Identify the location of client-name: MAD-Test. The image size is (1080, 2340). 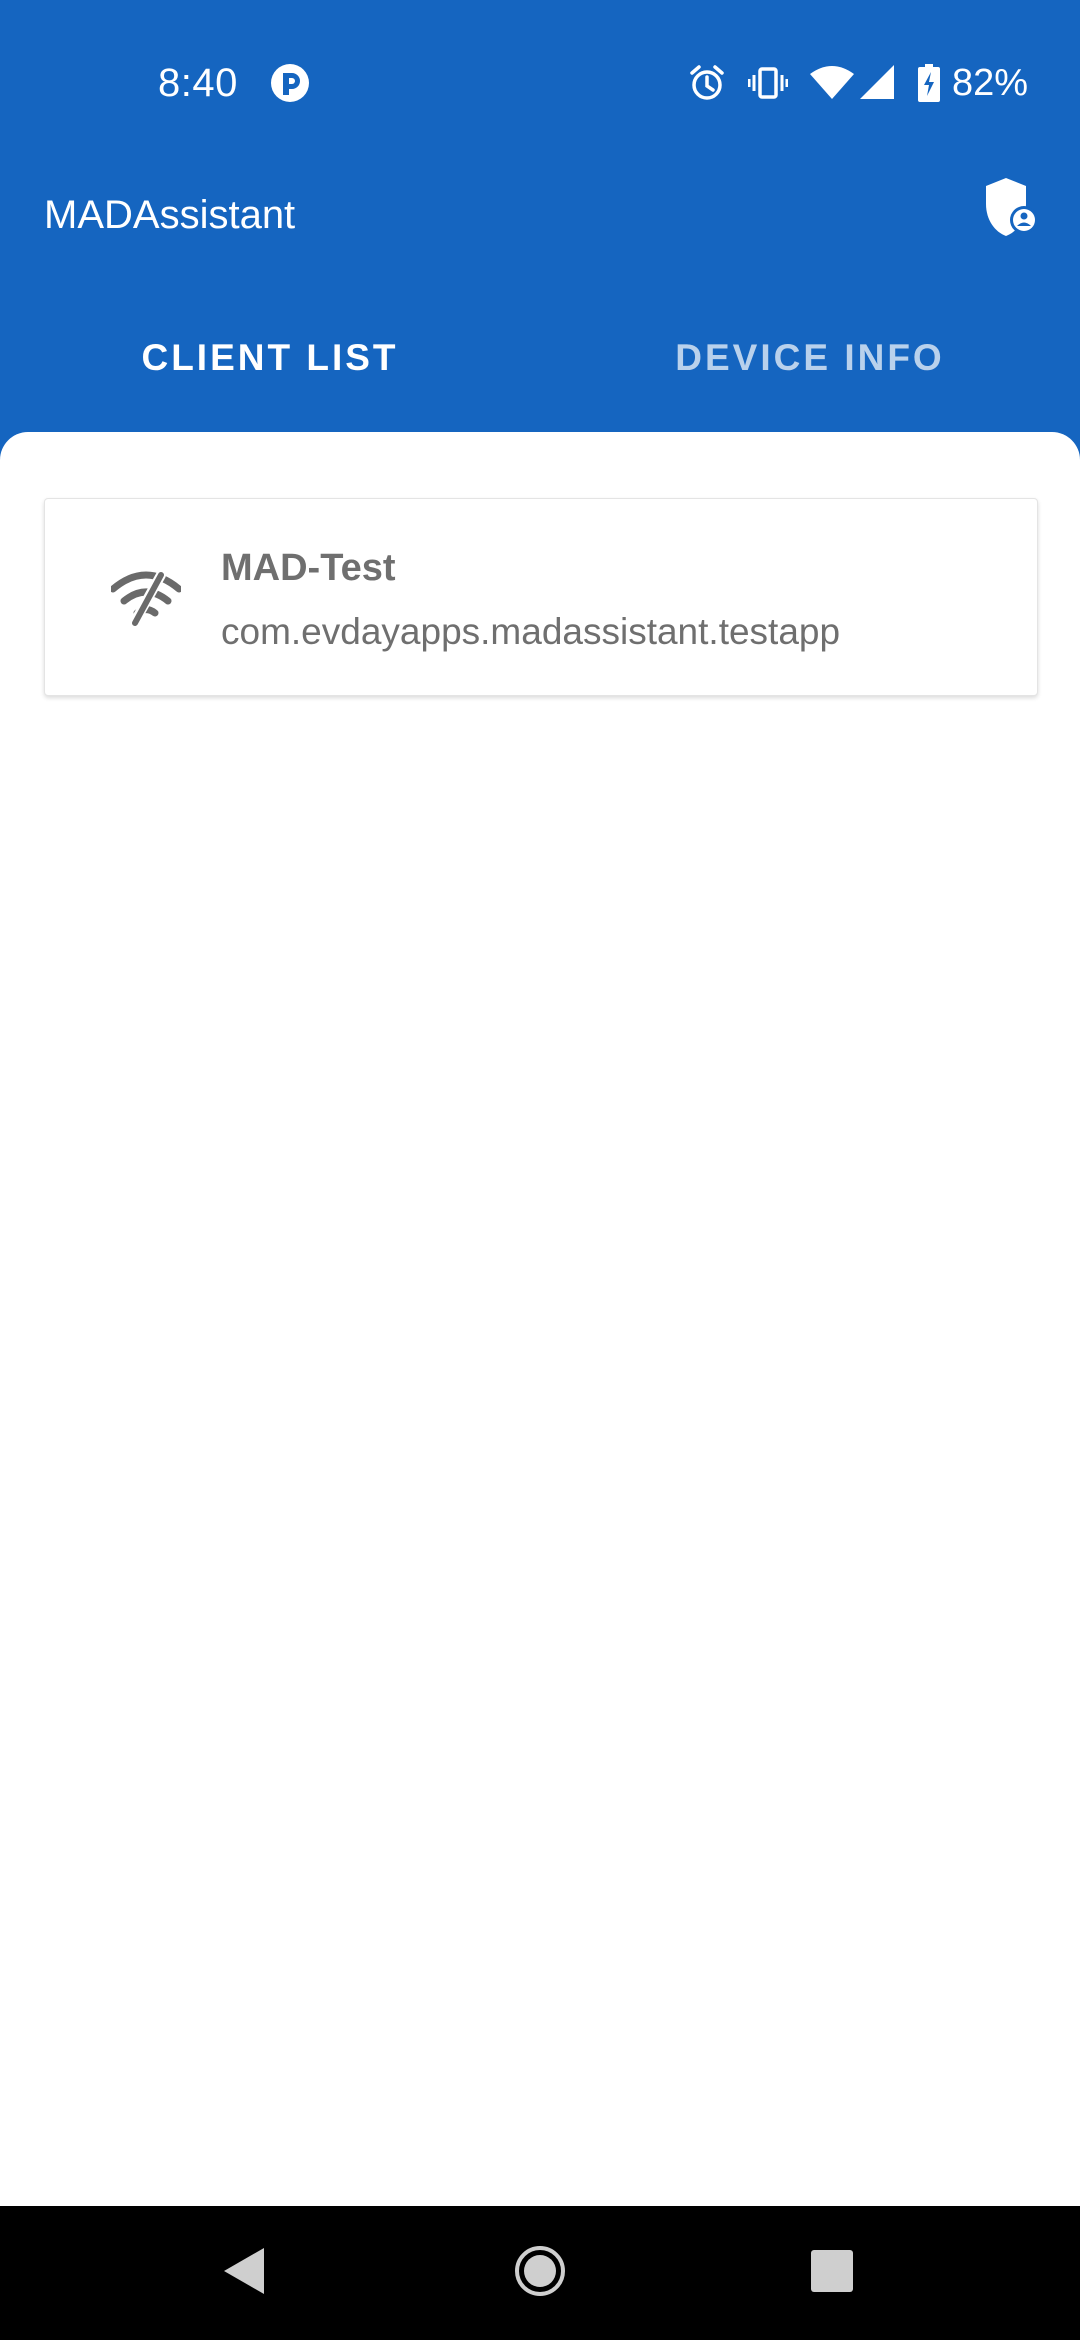
(308, 568).